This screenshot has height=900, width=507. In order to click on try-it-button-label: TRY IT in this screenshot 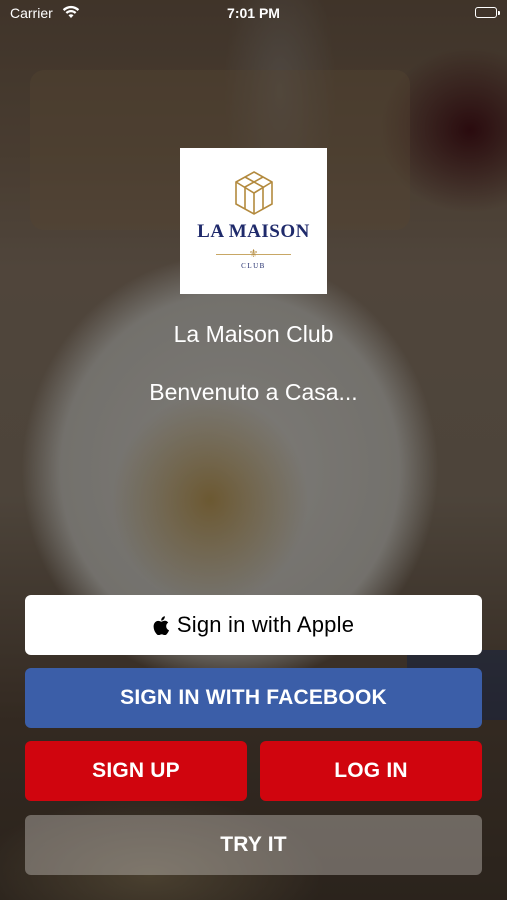, I will do `click(253, 844)`.